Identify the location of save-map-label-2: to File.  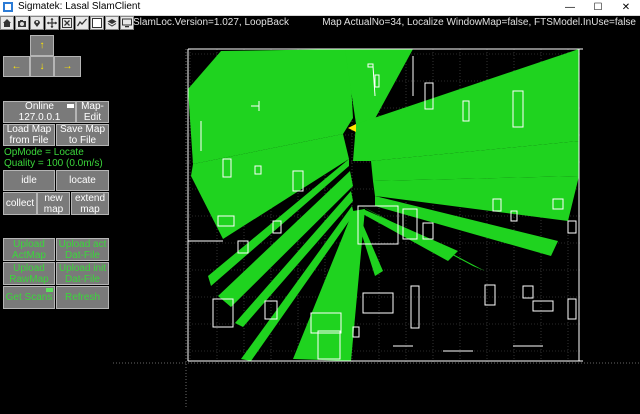
(82, 140).